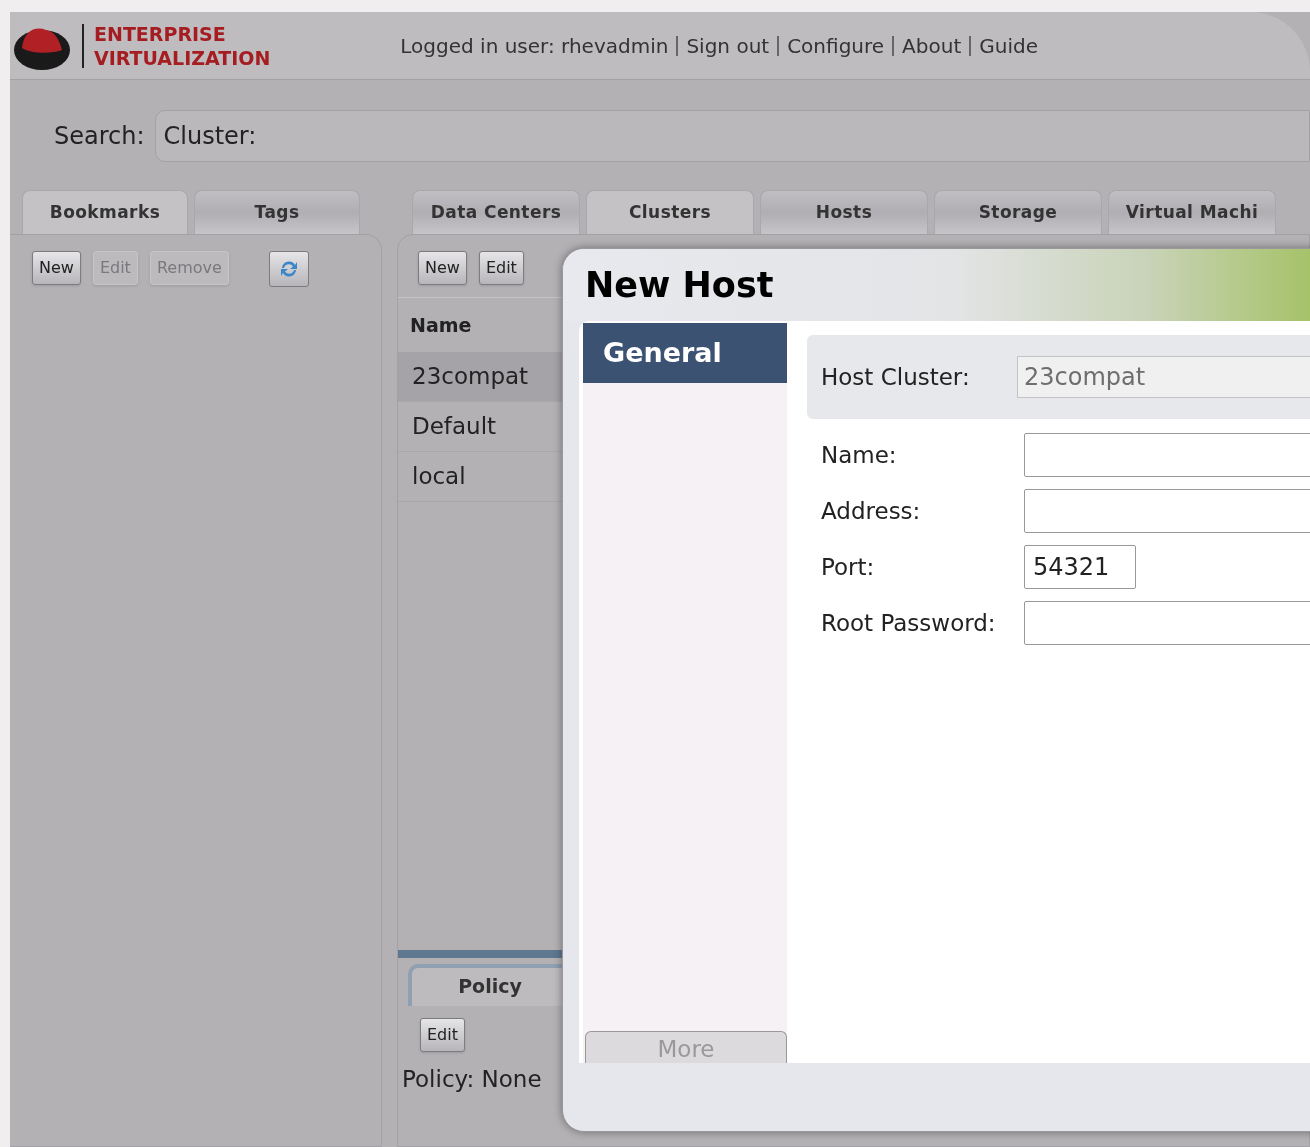 The image size is (1310, 1147). I want to click on brand-text: VIRTUALIZATION, so click(182, 57).